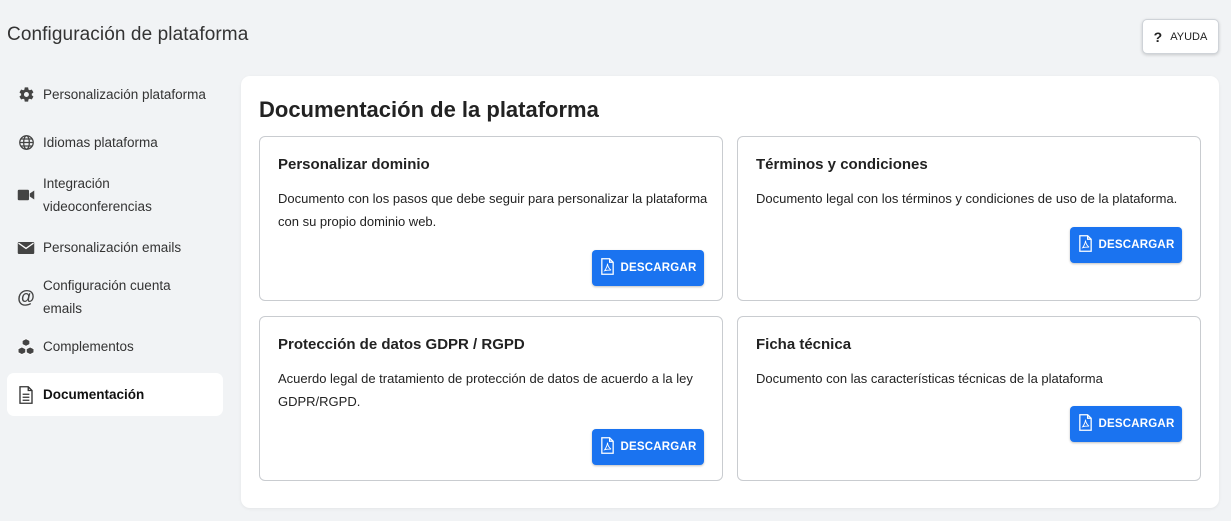  I want to click on card-title: Protección de datos GDPR / RGPD, so click(401, 344).